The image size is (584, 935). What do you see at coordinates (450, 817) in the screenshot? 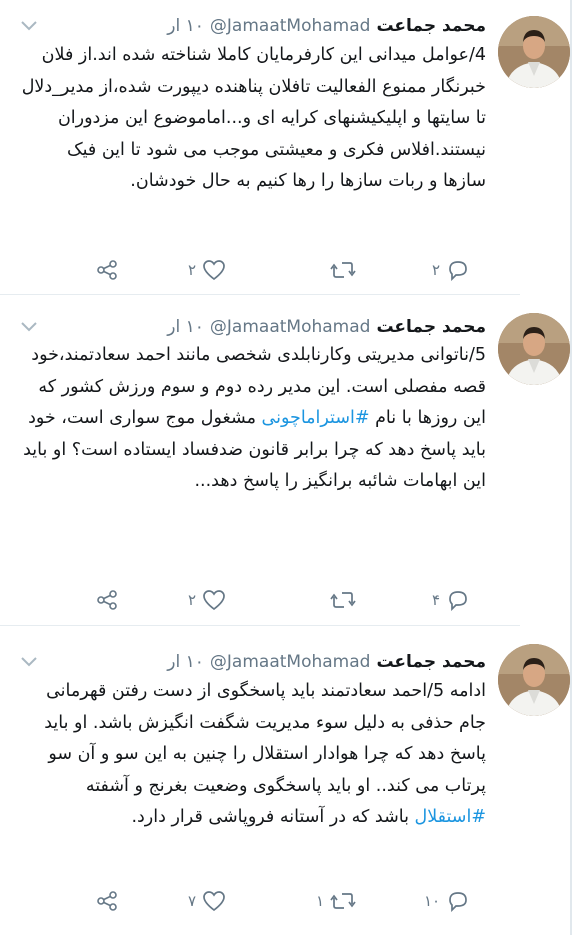
I see `hashtag-link: #استقلال` at bounding box center [450, 817].